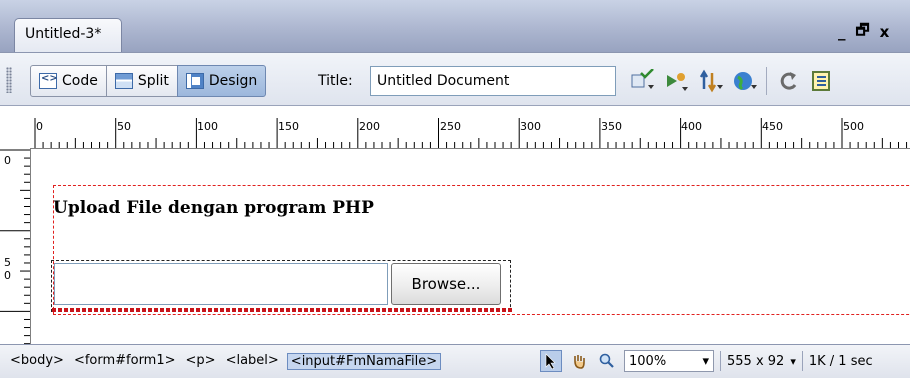  I want to click on restore-icon: 🗗, so click(863, 32).